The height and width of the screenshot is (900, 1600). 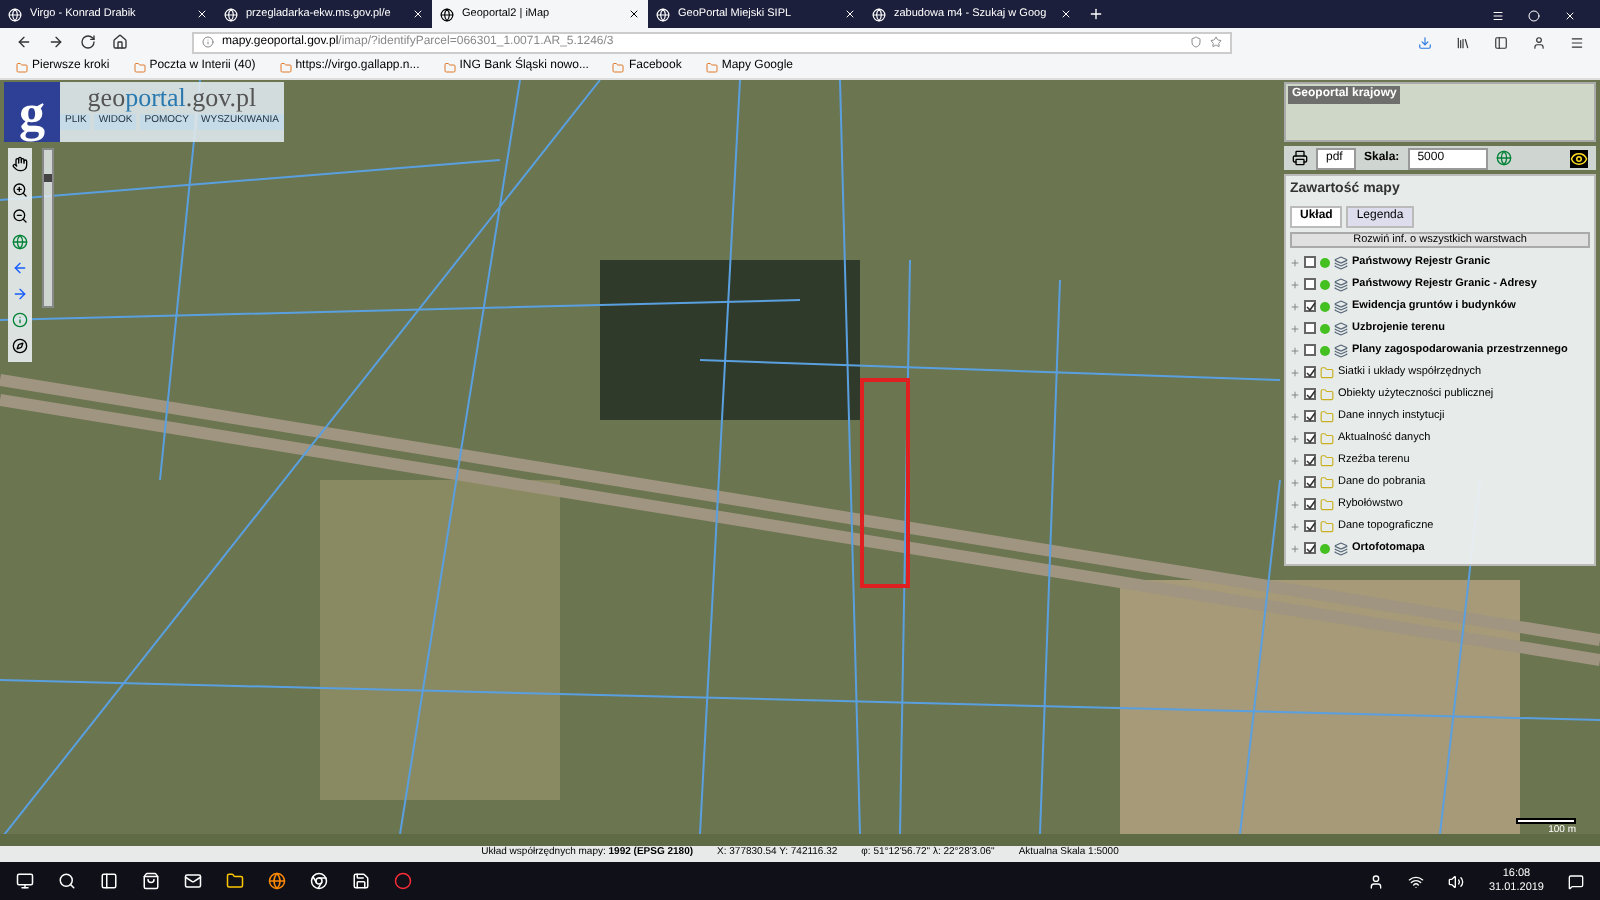 I want to click on search-icon, so click(x=67, y=881).